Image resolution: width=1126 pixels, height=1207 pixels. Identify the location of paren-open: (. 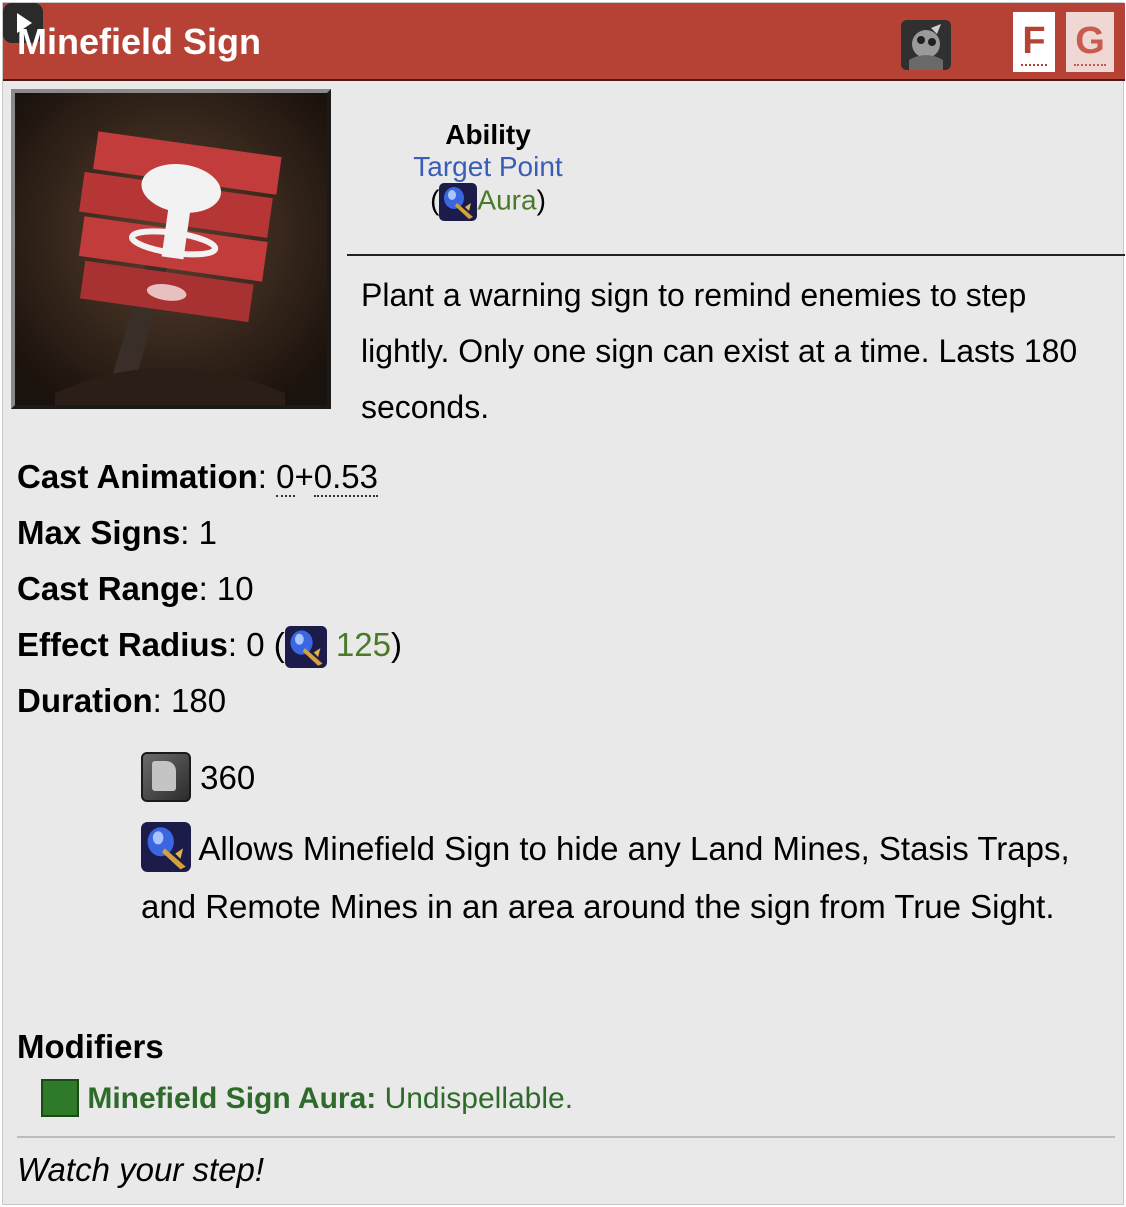
(274, 644).